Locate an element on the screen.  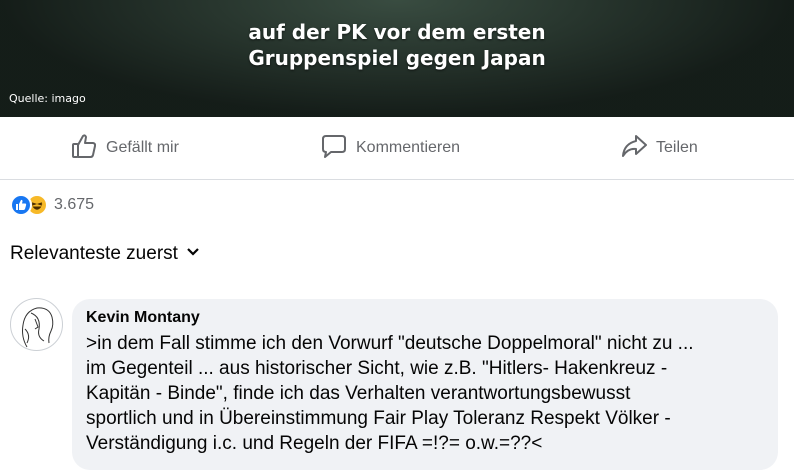
chevron-down-icon is located at coordinates (193, 254).